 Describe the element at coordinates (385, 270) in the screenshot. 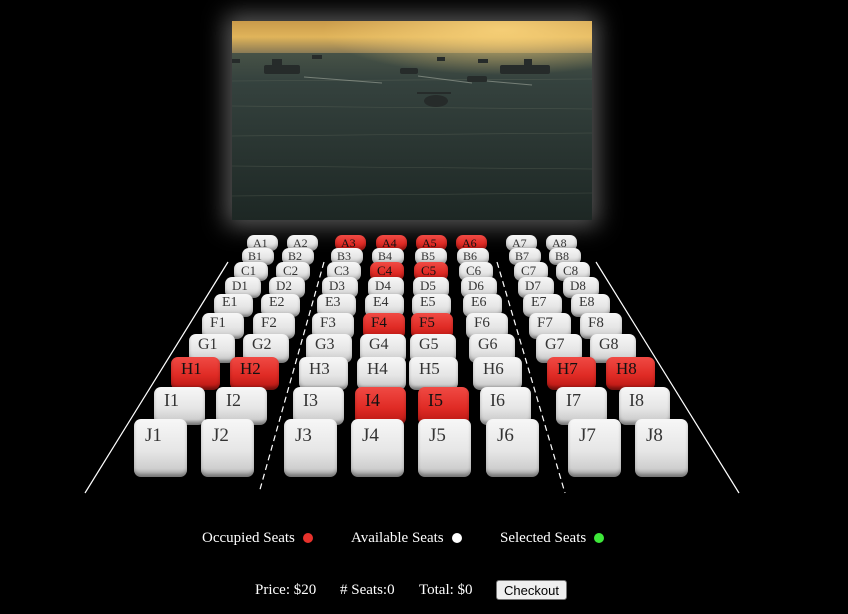

I see `seat-label: C4` at that location.